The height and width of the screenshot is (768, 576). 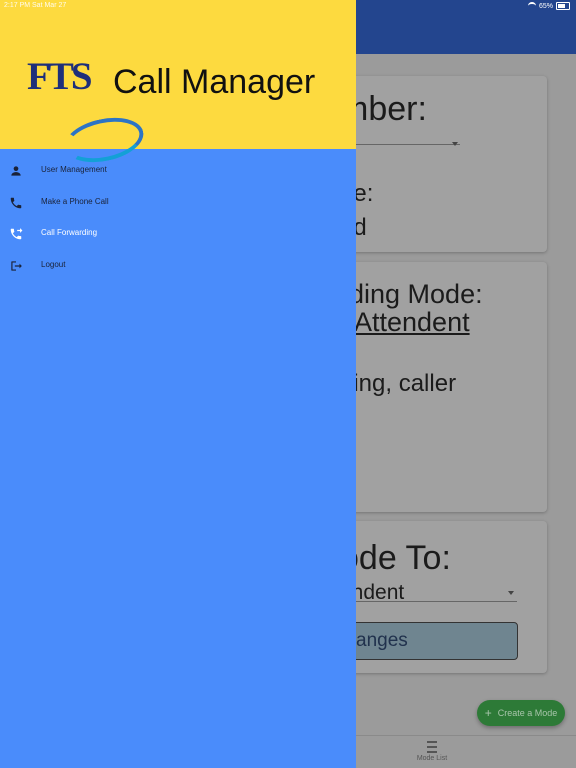 What do you see at coordinates (527, 713) in the screenshot?
I see `create-mode-label: Create a Mode` at bounding box center [527, 713].